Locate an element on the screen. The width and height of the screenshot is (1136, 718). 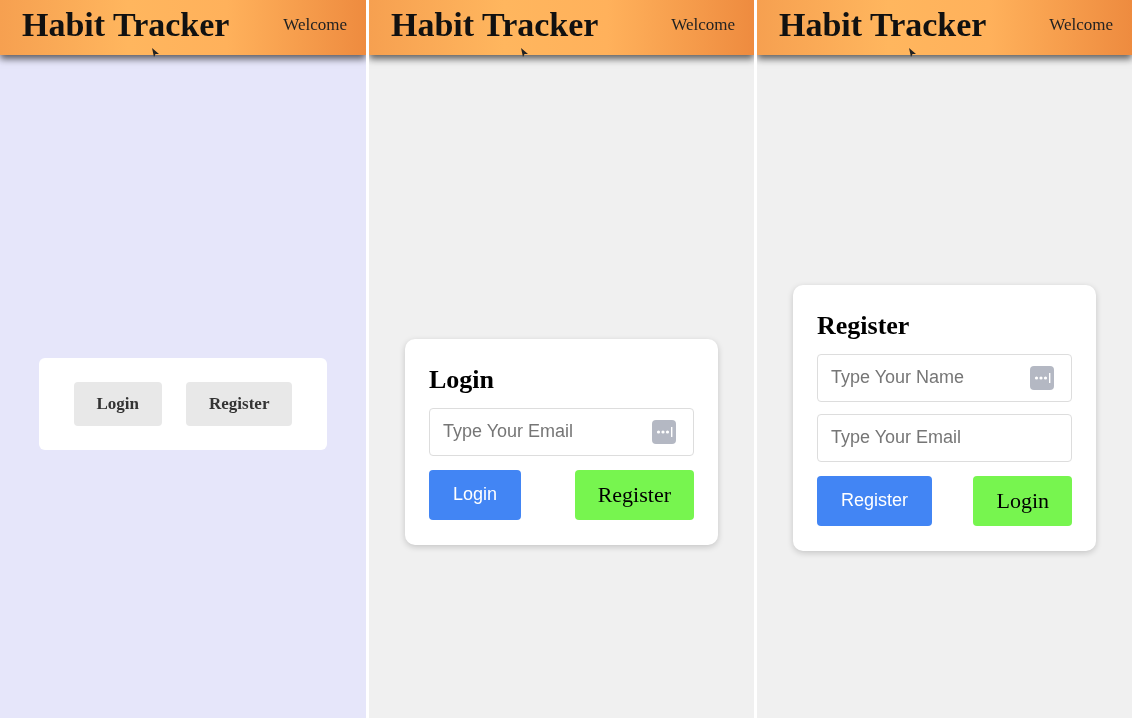
secondary-button: Register is located at coordinates (634, 494).